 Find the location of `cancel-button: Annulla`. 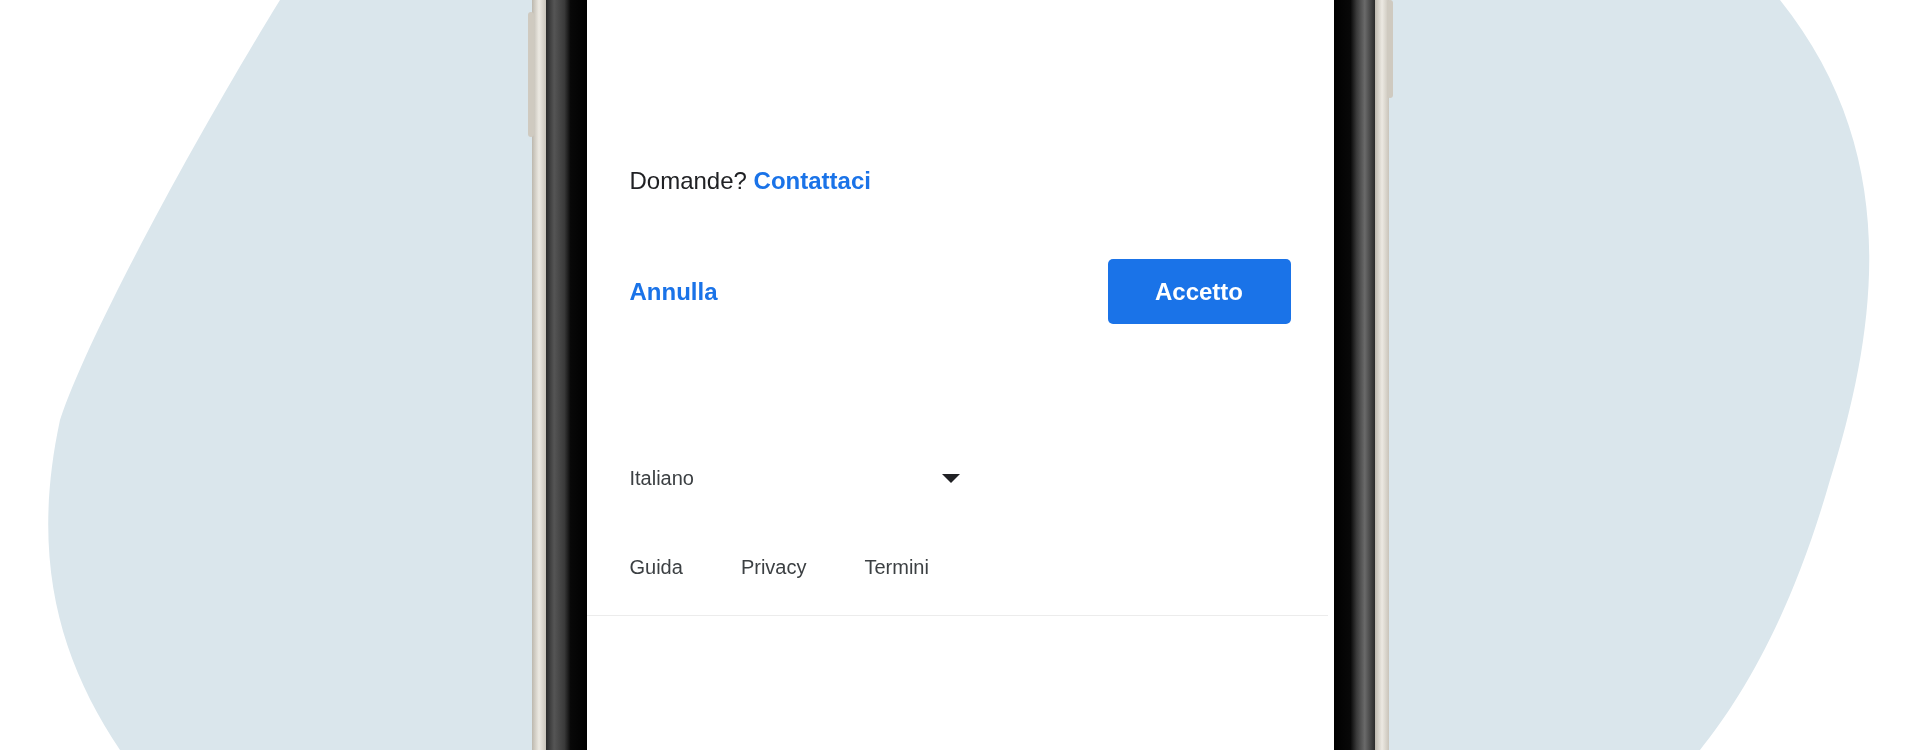

cancel-button: Annulla is located at coordinates (673, 291).